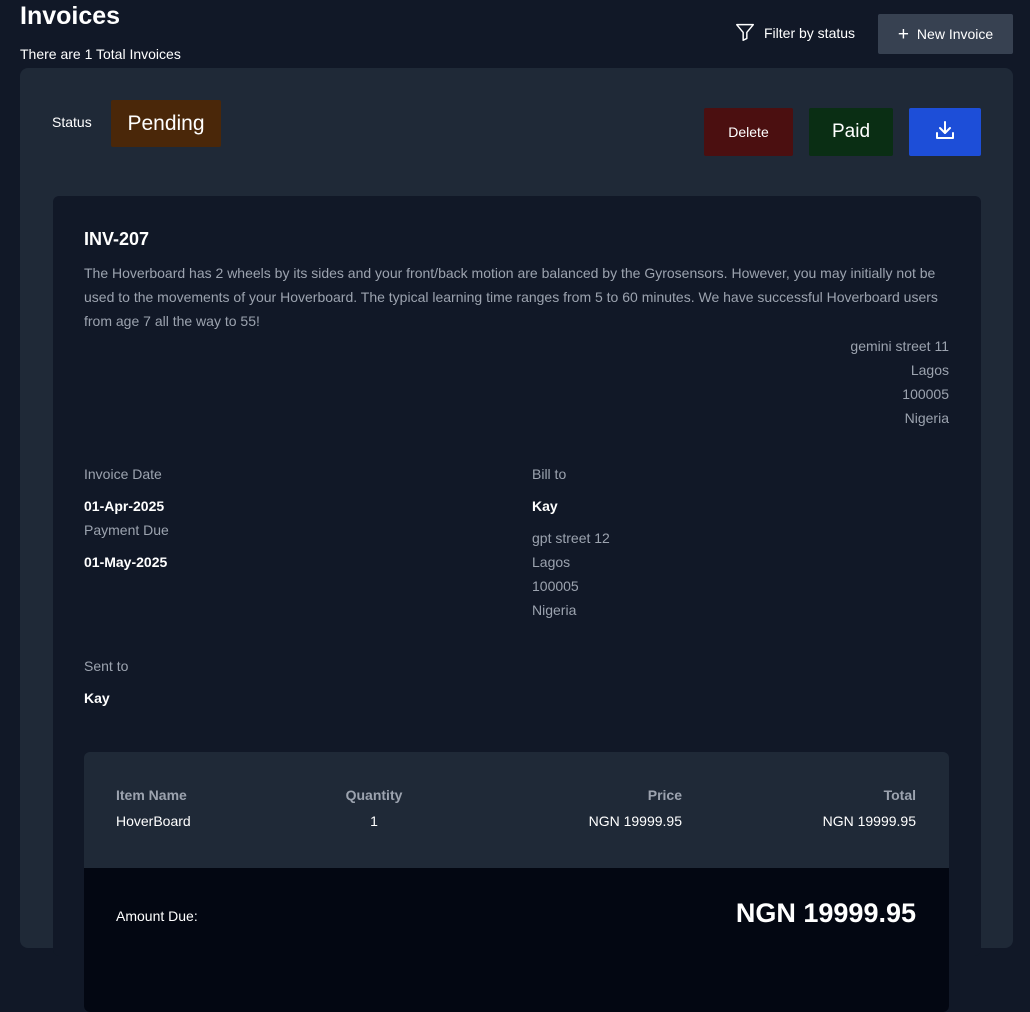  I want to click on new-invoice-button: + New Invoice, so click(945, 34).